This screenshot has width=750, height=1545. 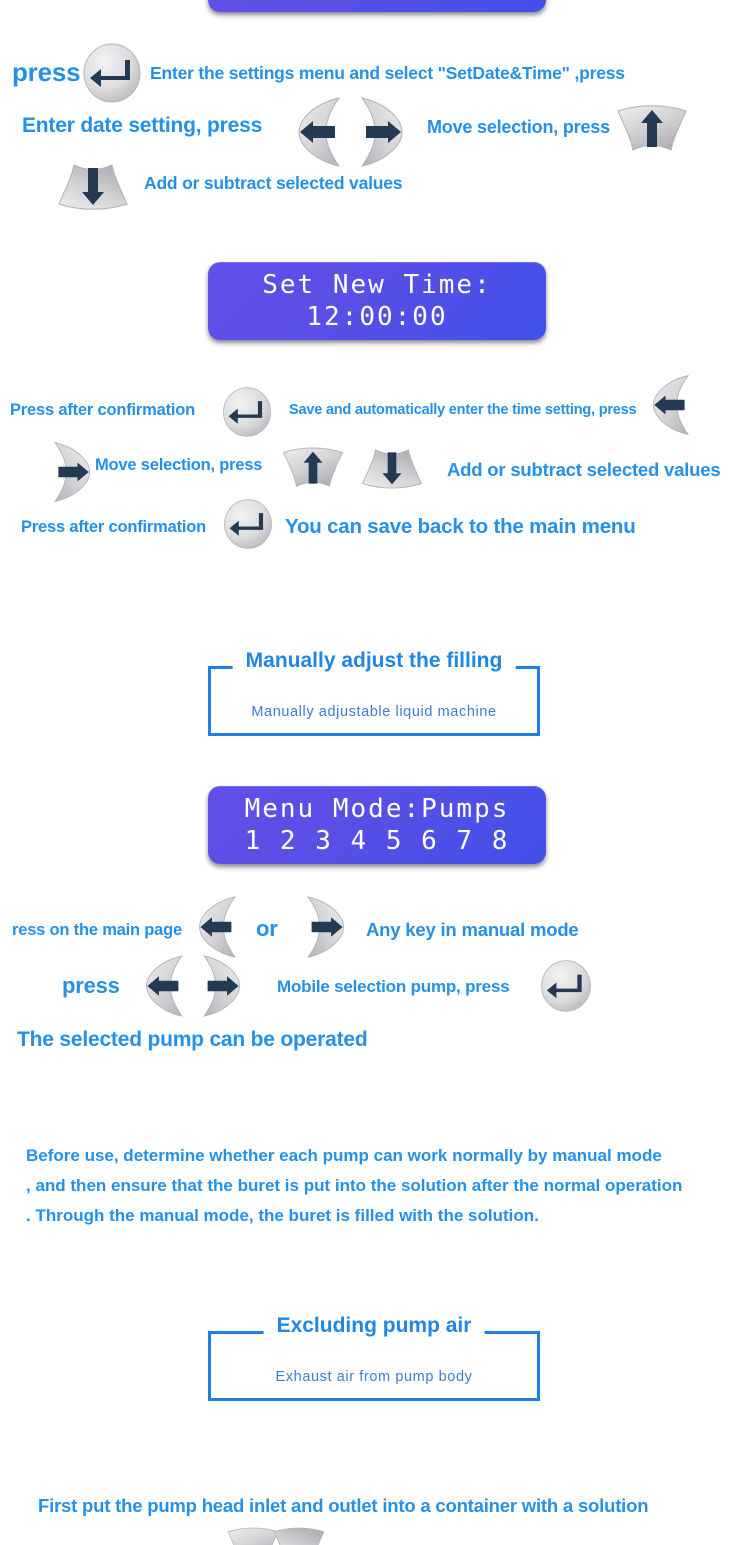 I want to click on label-press-on-main-page: ress on the main page, so click(x=97, y=930).